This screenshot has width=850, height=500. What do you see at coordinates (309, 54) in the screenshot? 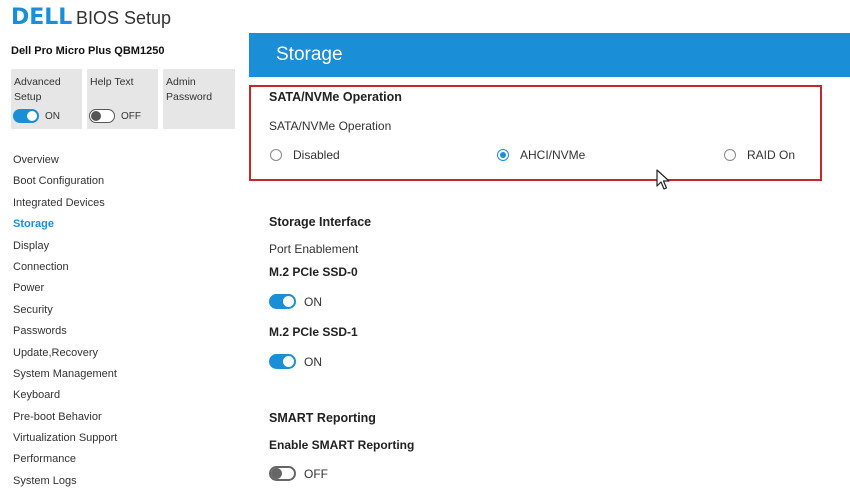
I see `page-title: Storage` at bounding box center [309, 54].